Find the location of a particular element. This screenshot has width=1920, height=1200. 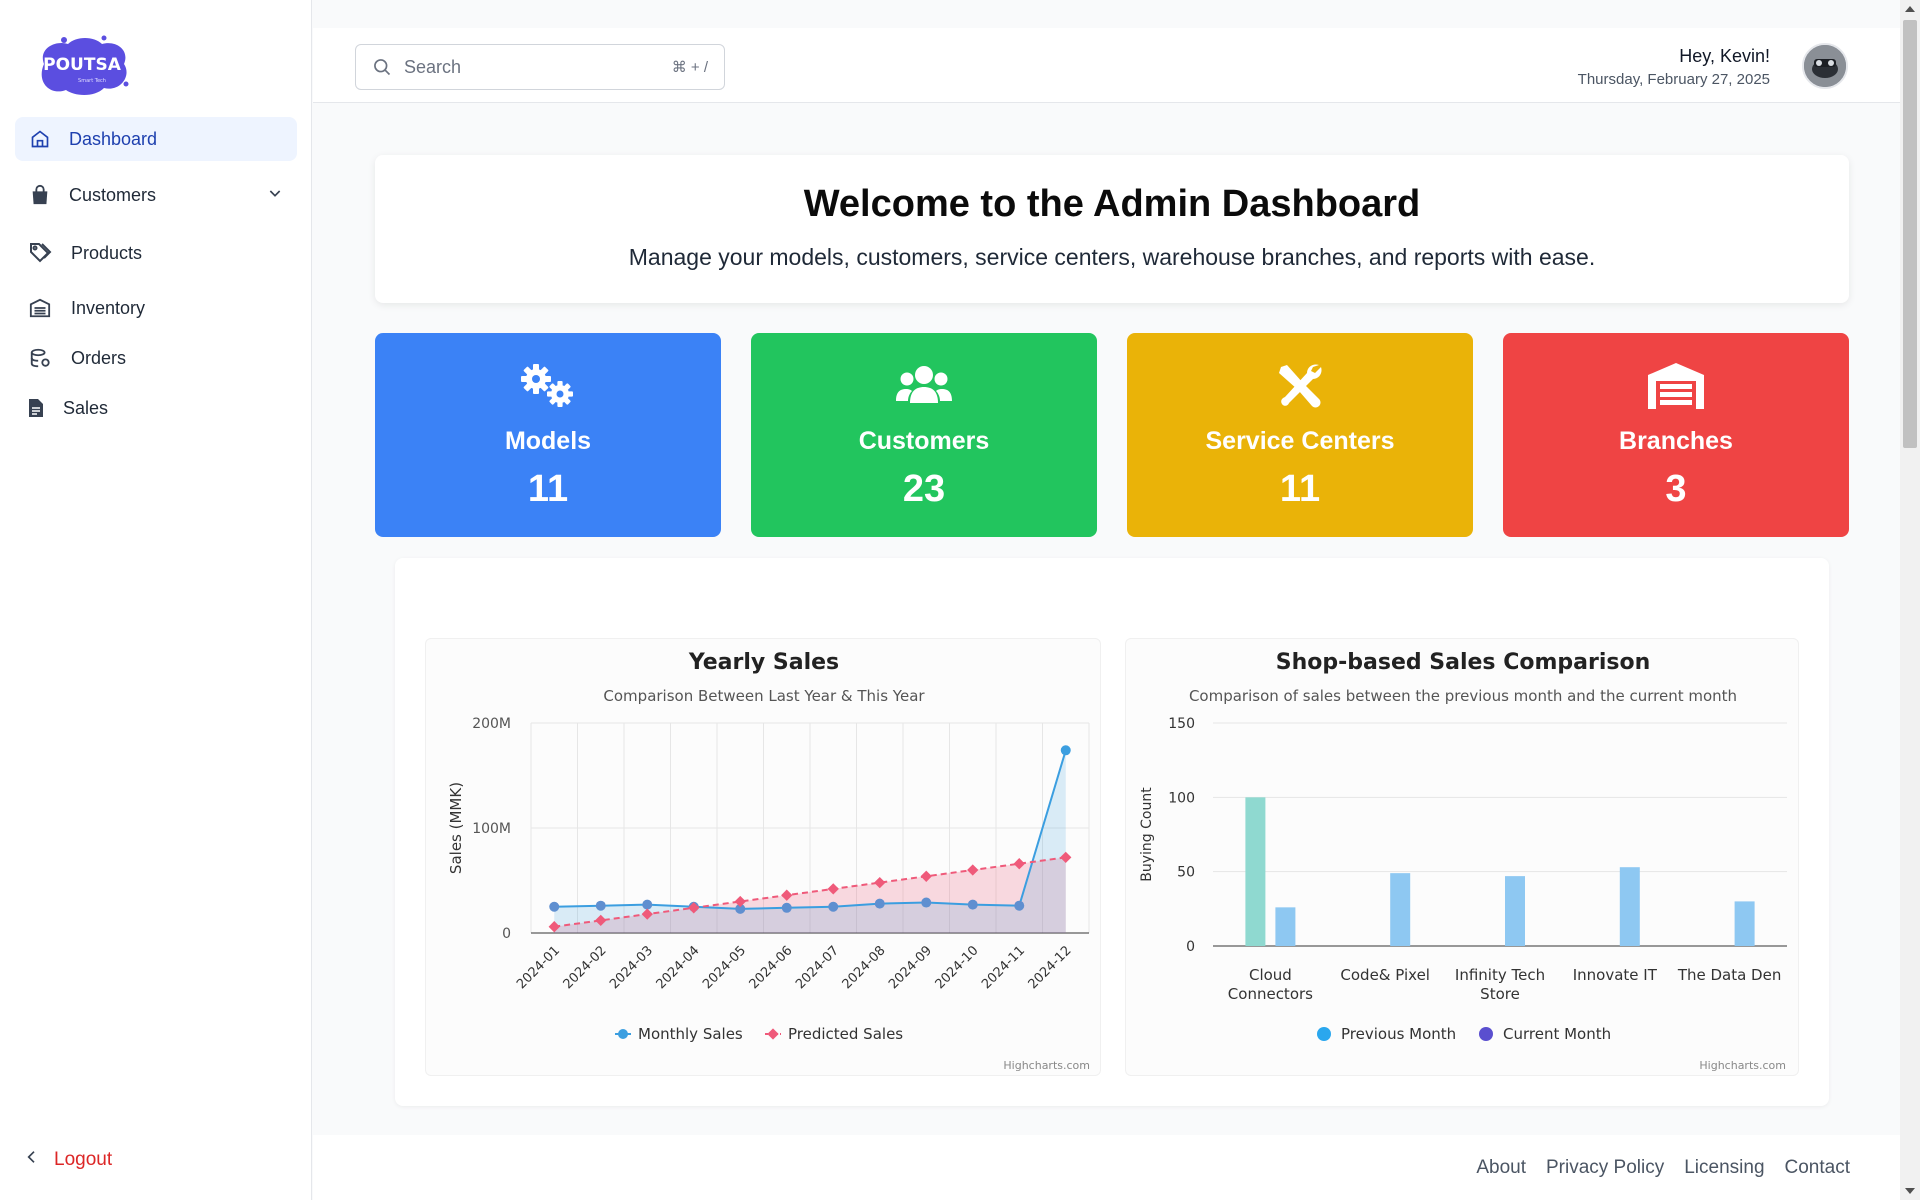

avatar is located at coordinates (1825, 66).